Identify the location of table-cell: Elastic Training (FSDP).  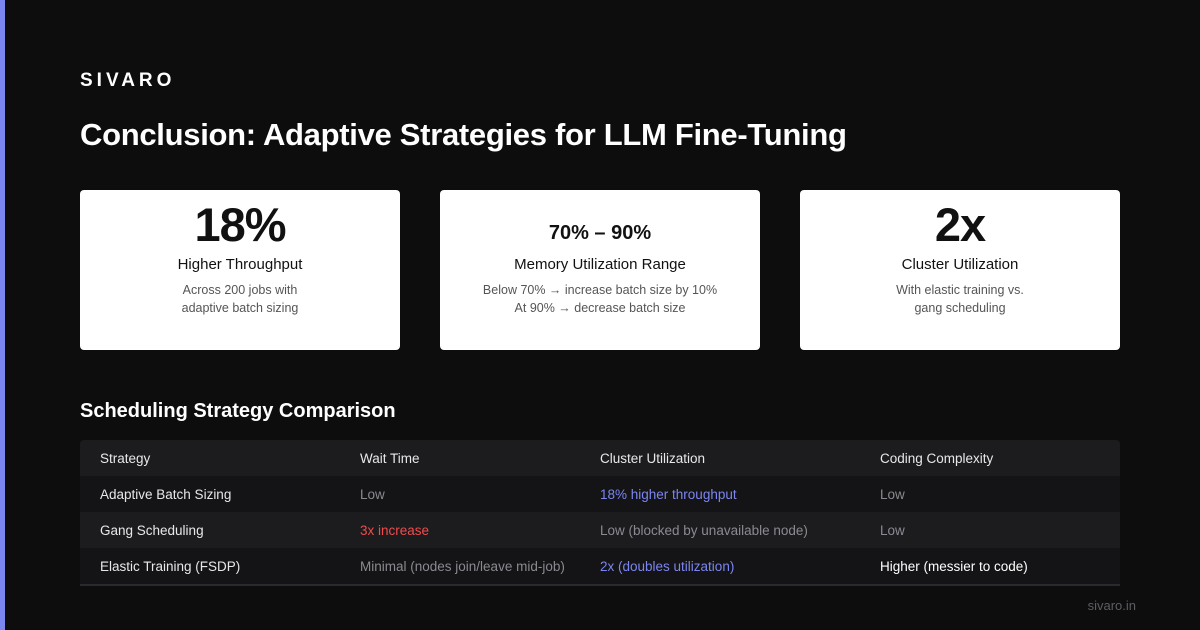
(170, 566).